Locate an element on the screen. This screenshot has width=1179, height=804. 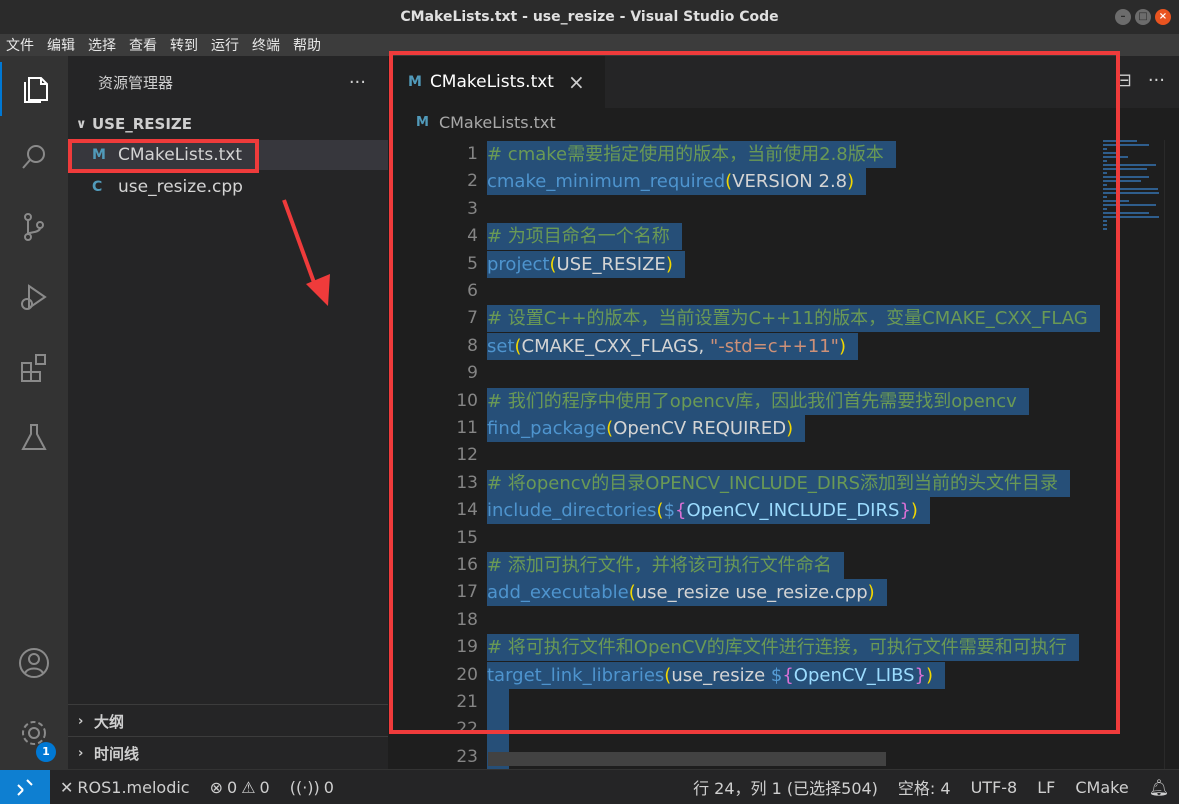
line-number: 14 is located at coordinates (467, 510).